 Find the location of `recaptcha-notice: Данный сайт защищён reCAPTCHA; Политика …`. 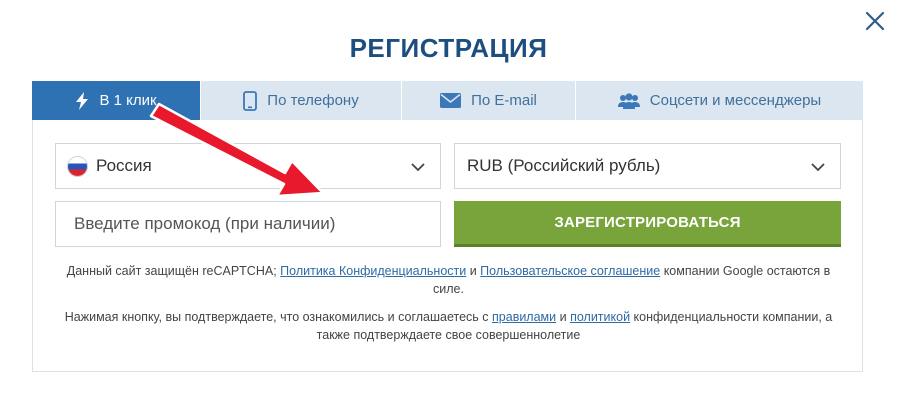

recaptcha-notice: Данный сайт защищён reCAPTCHA; Политика … is located at coordinates (448, 280).